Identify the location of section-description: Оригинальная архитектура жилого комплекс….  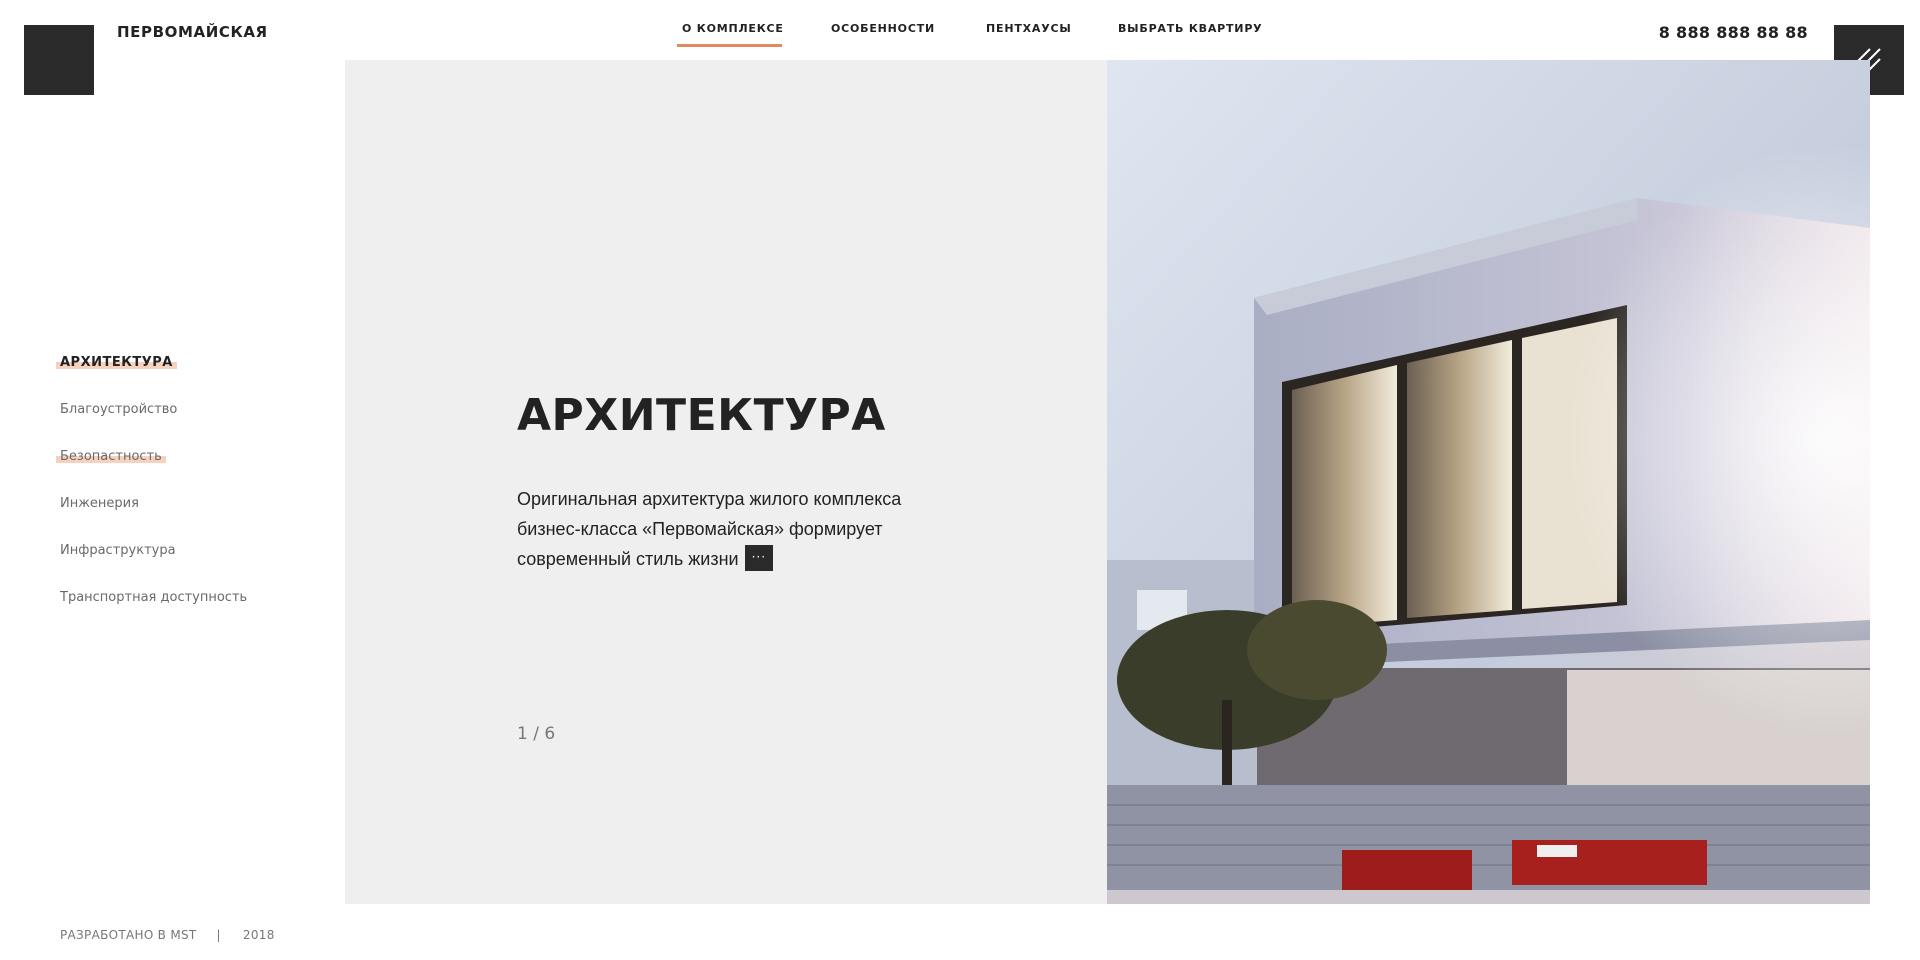
(727, 529).